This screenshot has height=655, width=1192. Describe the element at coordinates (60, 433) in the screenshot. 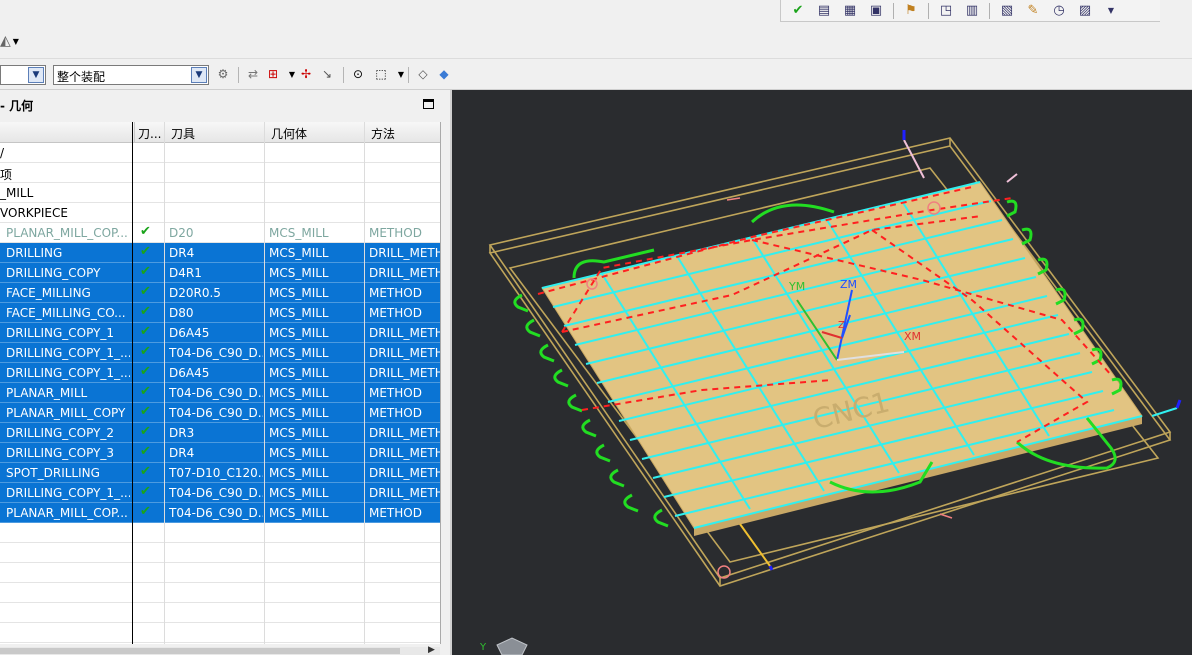

I see `operation-name: DRILLING_COPY_2` at that location.